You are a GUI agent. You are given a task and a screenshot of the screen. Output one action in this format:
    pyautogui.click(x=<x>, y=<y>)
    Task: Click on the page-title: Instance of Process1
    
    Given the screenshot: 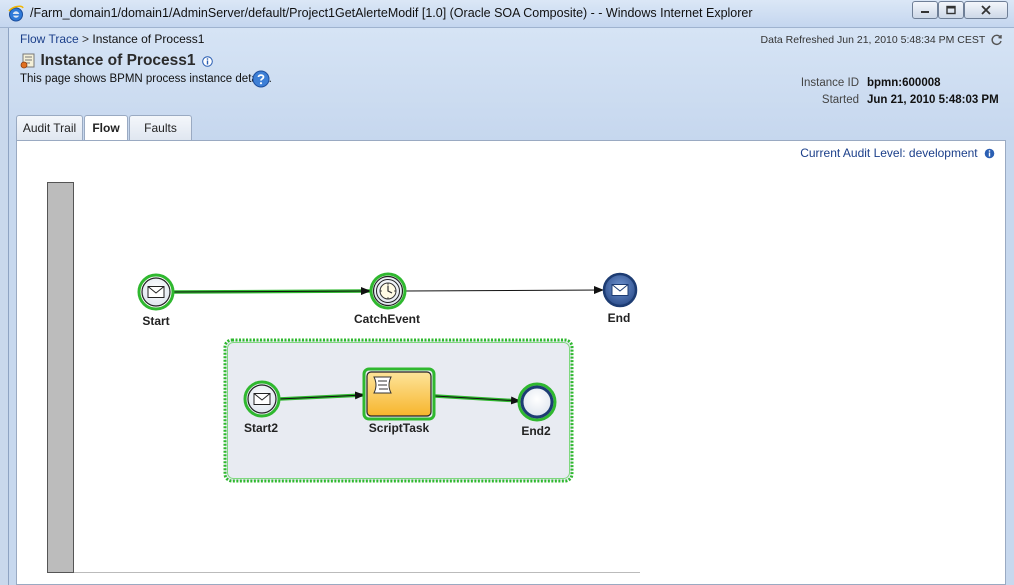 What is the action you would take?
    pyautogui.click(x=118, y=60)
    